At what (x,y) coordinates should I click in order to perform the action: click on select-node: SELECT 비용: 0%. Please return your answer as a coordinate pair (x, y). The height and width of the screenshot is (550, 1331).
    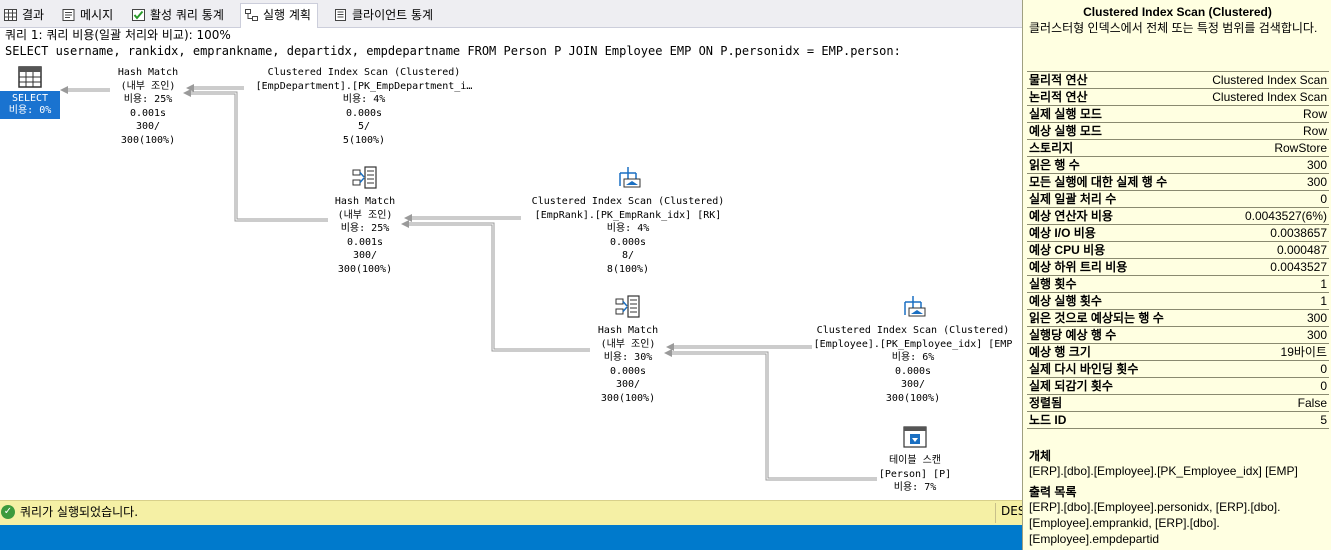
    Looking at the image, I should click on (30, 105).